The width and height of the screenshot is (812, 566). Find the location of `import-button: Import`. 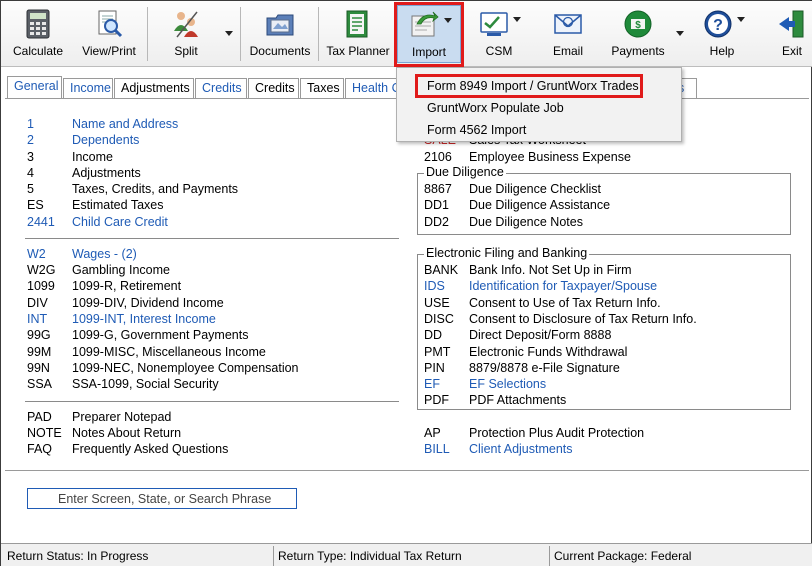

import-button: Import is located at coordinates (429, 34).